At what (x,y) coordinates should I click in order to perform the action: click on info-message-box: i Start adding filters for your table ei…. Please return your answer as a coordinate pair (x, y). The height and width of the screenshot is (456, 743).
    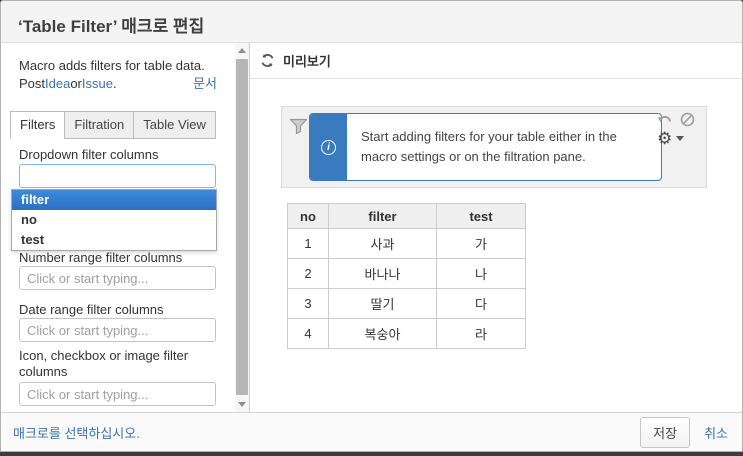
    Looking at the image, I should click on (485, 147).